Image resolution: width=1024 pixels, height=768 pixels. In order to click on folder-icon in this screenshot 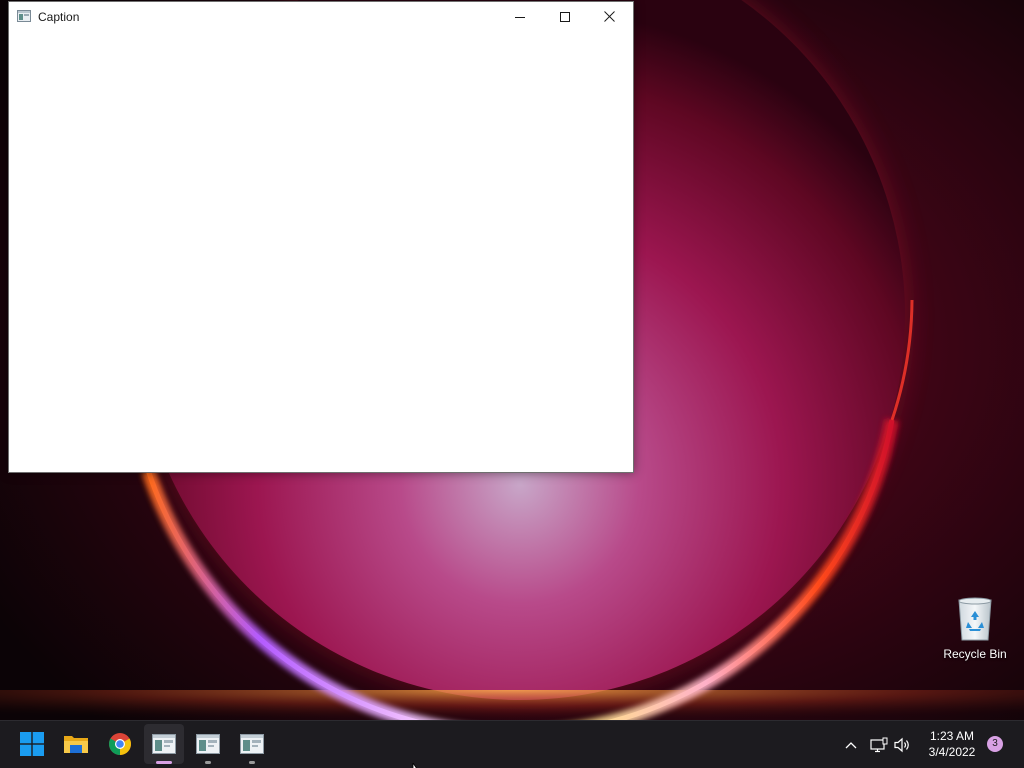, I will do `click(76, 744)`.